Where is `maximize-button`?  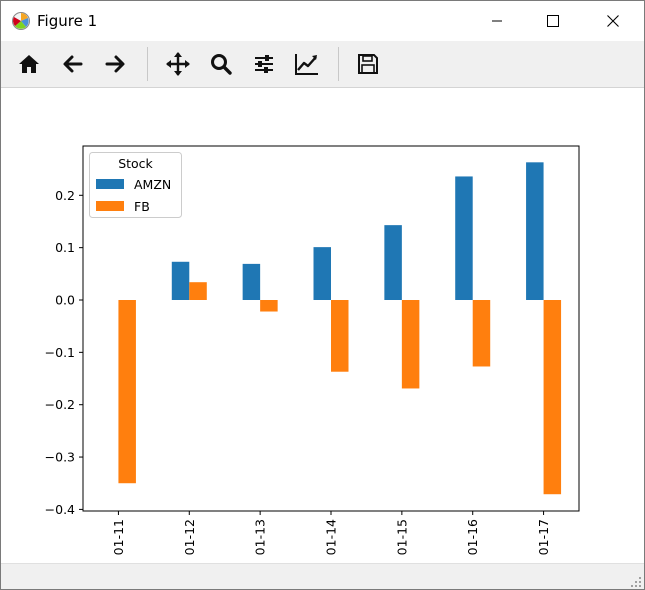
maximize-button is located at coordinates (553, 21).